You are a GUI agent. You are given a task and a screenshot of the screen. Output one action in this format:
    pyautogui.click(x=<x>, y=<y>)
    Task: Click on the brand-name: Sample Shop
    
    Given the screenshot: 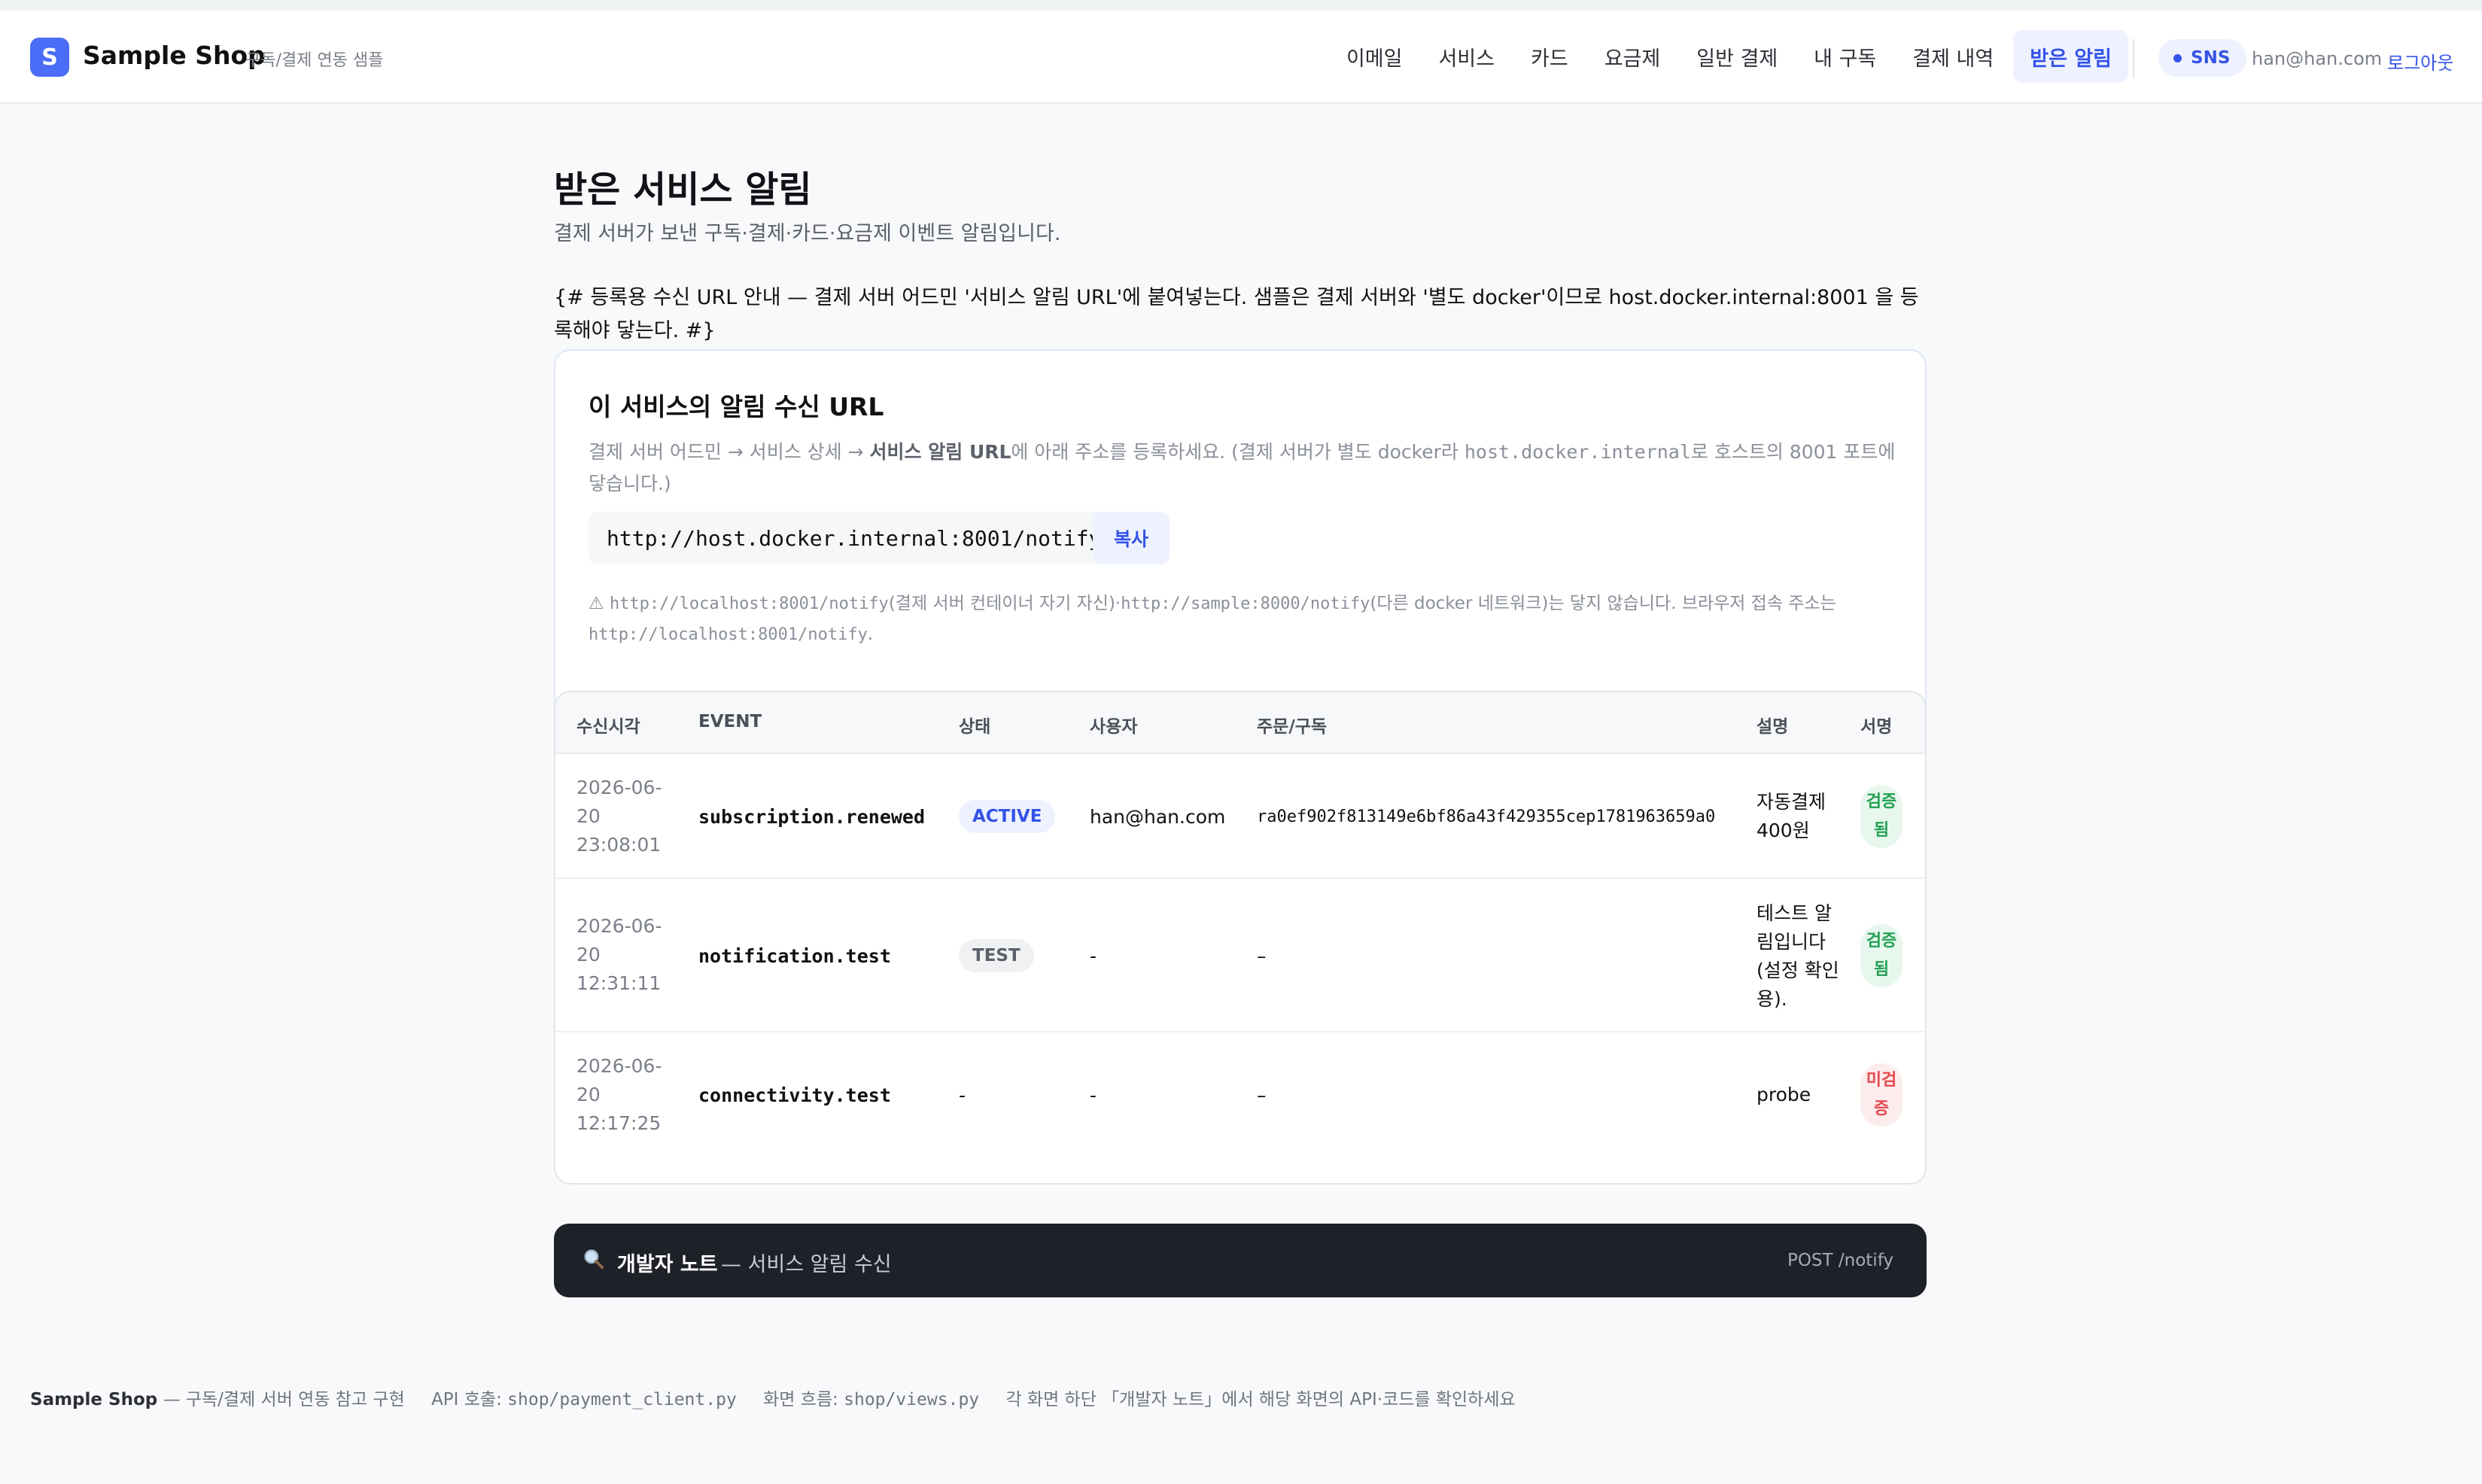 What is the action you would take?
    pyautogui.click(x=174, y=55)
    